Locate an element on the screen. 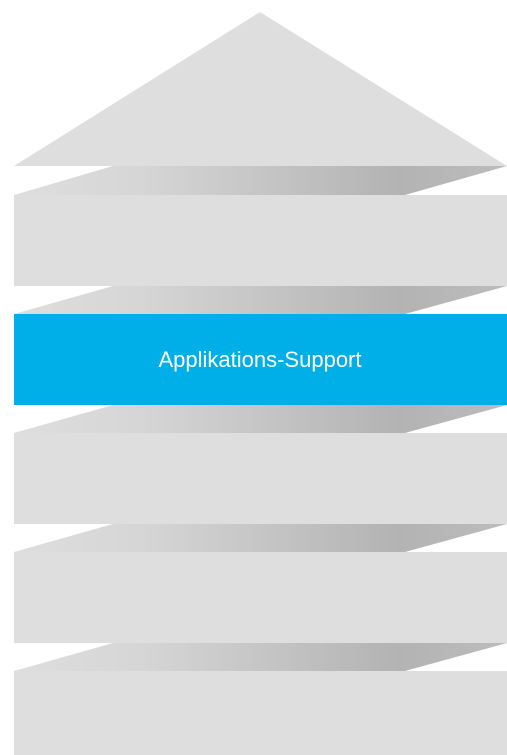 This screenshot has width=507, height=755. layer-2: Applikations-Support is located at coordinates (260, 359).